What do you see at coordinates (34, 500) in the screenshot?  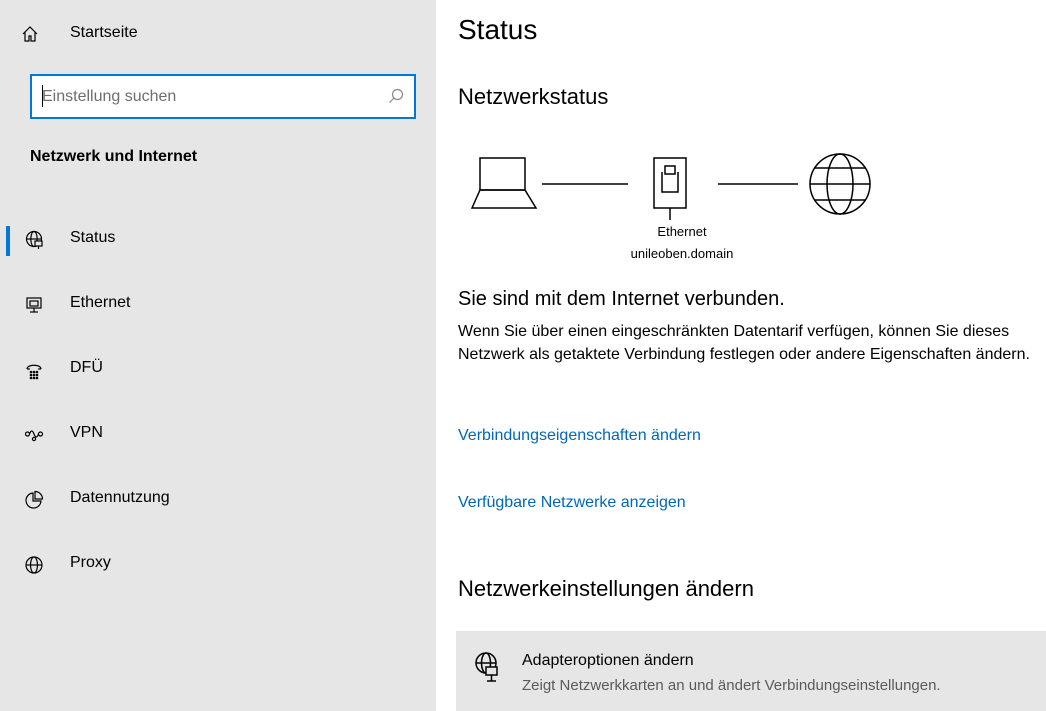 I see `data-usage-icon` at bounding box center [34, 500].